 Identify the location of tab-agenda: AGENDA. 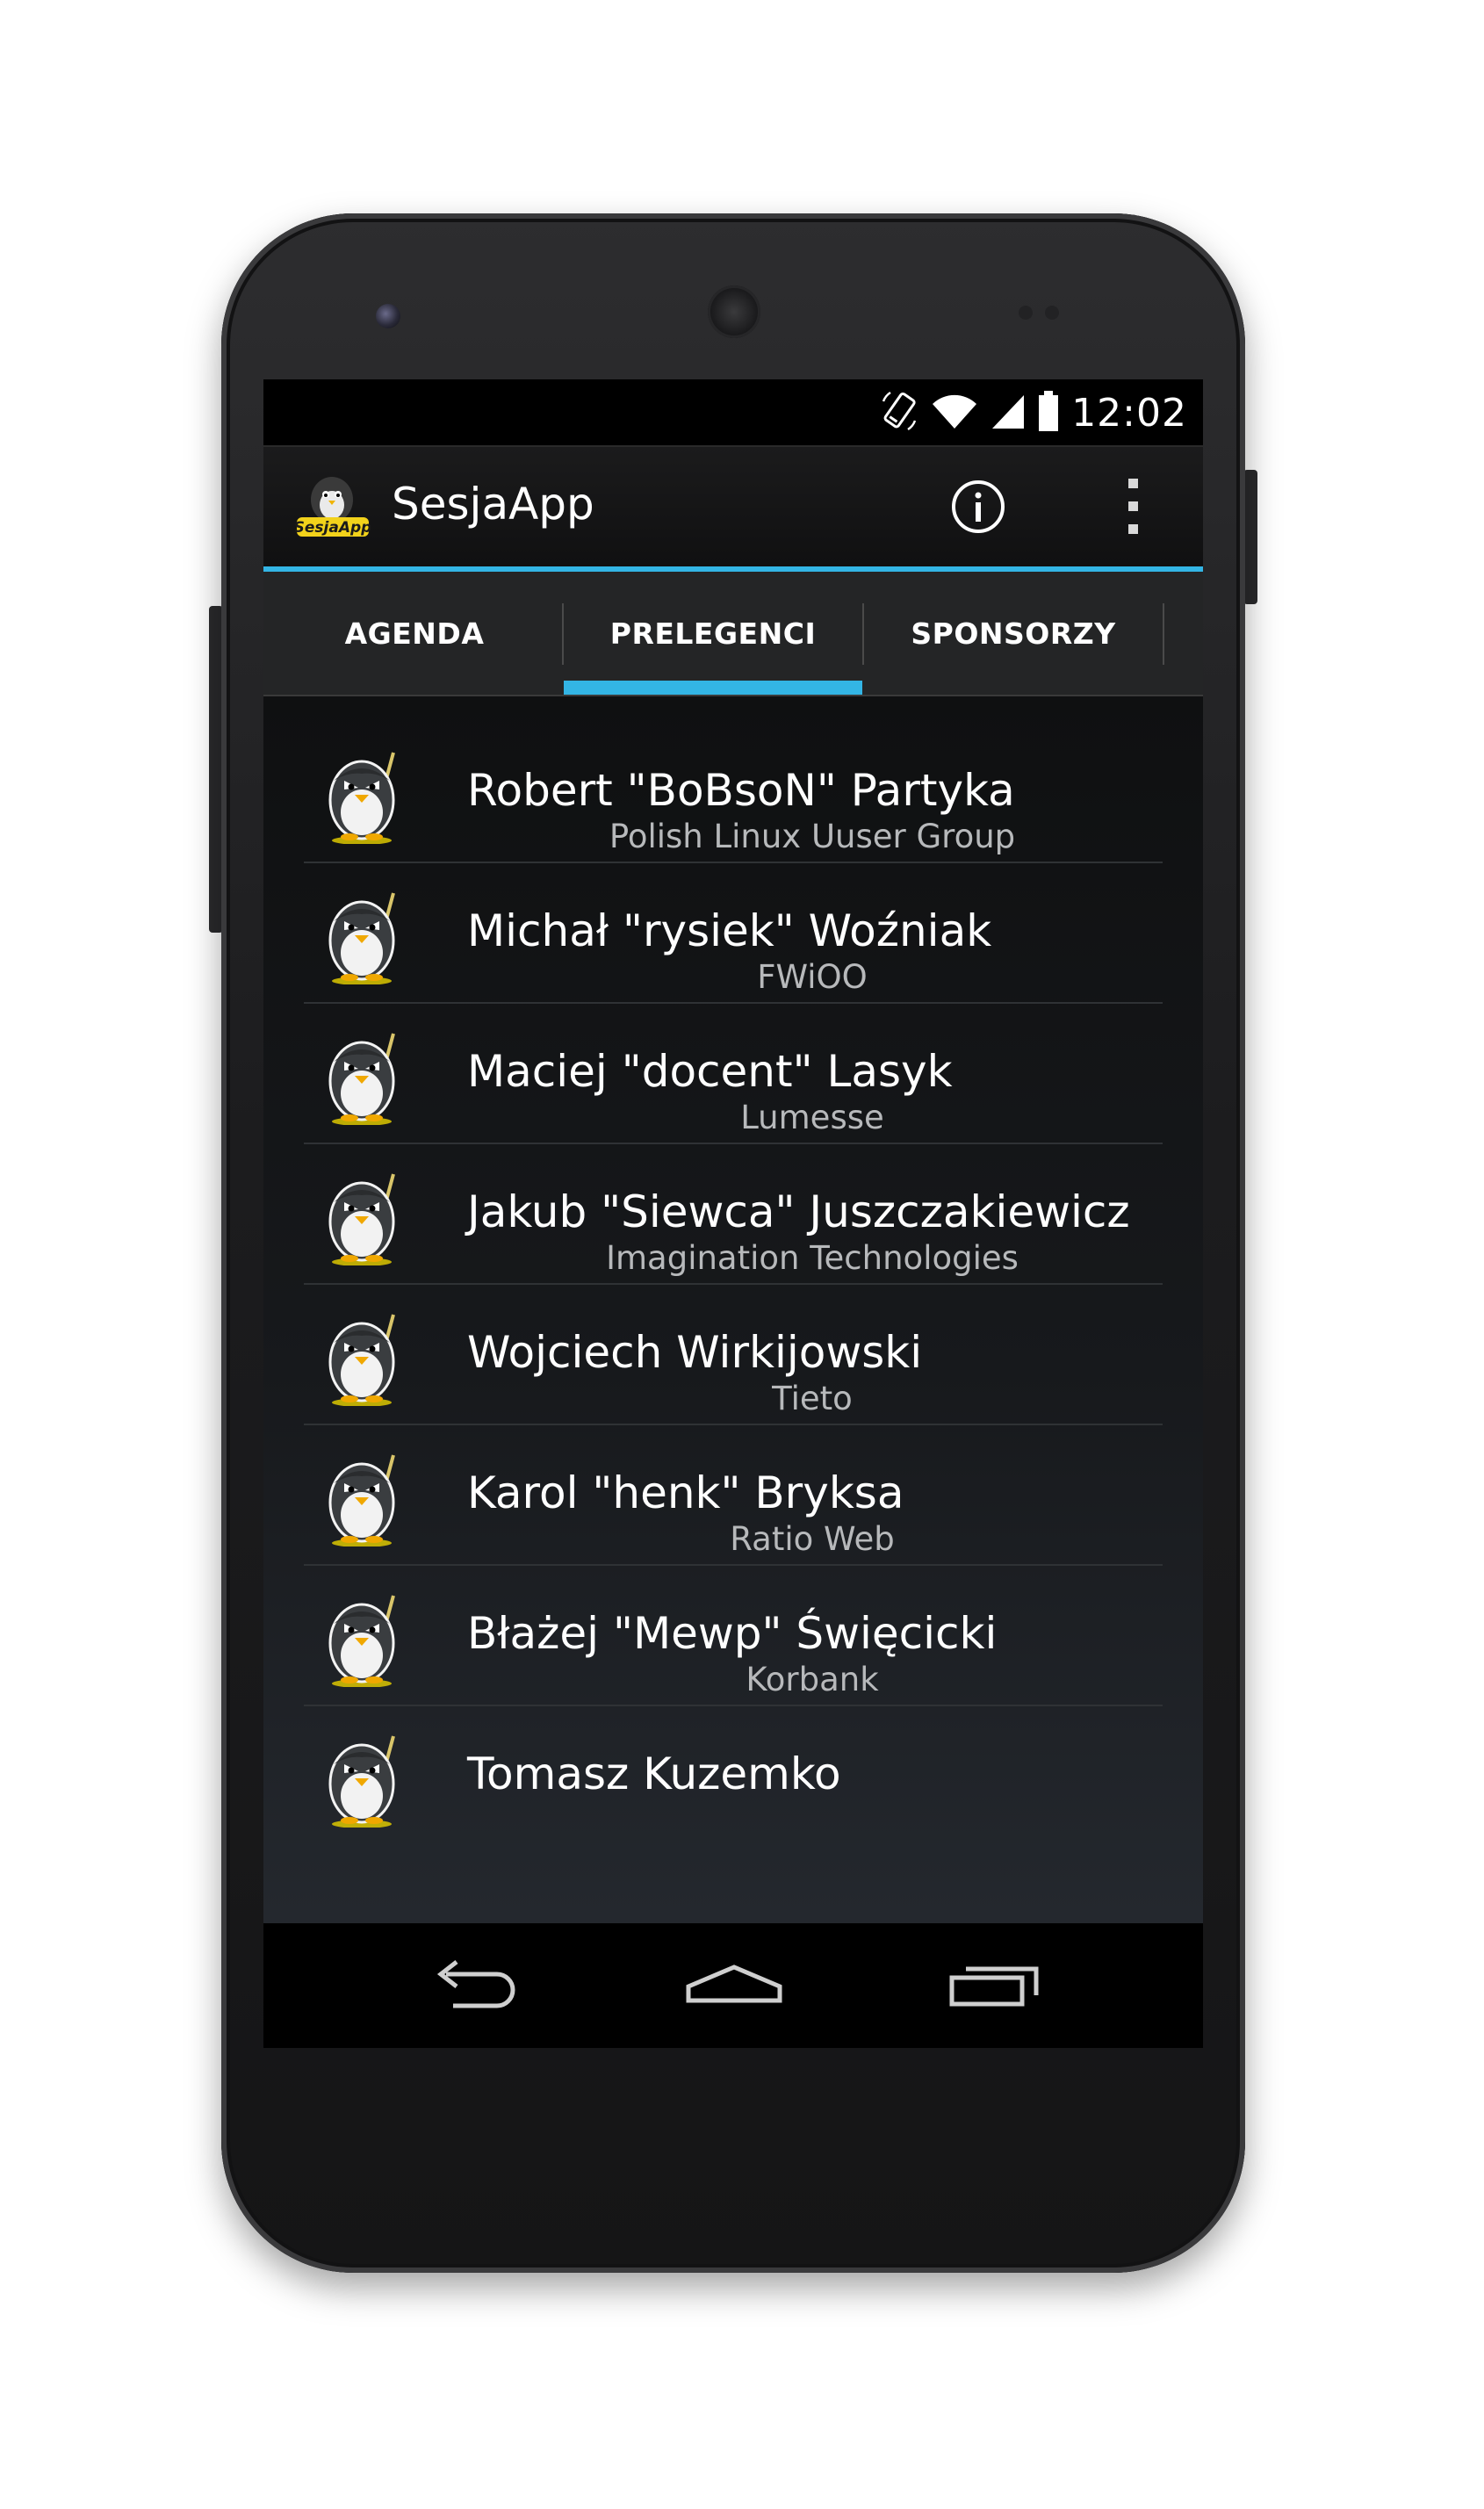
(414, 633).